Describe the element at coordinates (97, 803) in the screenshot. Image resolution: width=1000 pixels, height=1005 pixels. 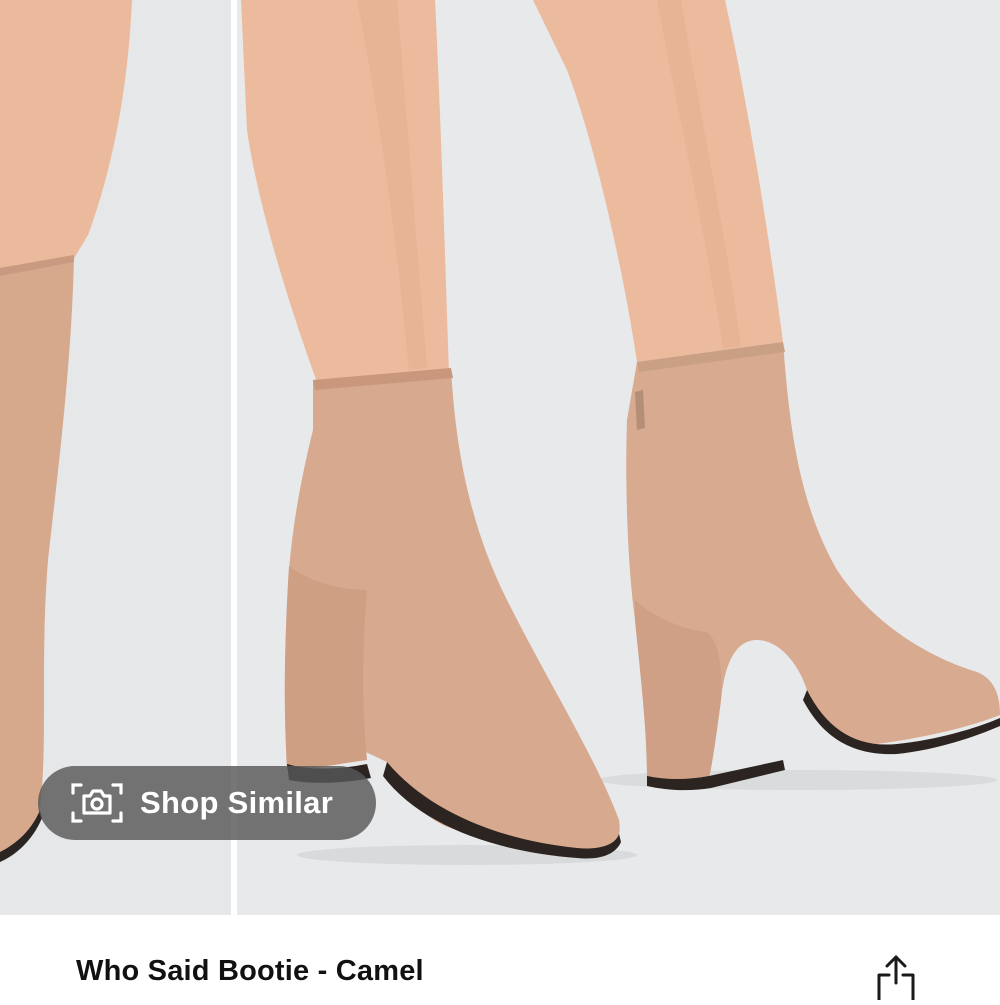
I see `camera-icon` at that location.